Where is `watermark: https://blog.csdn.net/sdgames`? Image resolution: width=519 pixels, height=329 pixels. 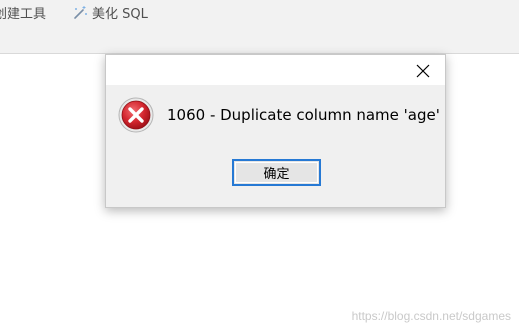 watermark: https://blog.csdn.net/sdgames is located at coordinates (431, 316).